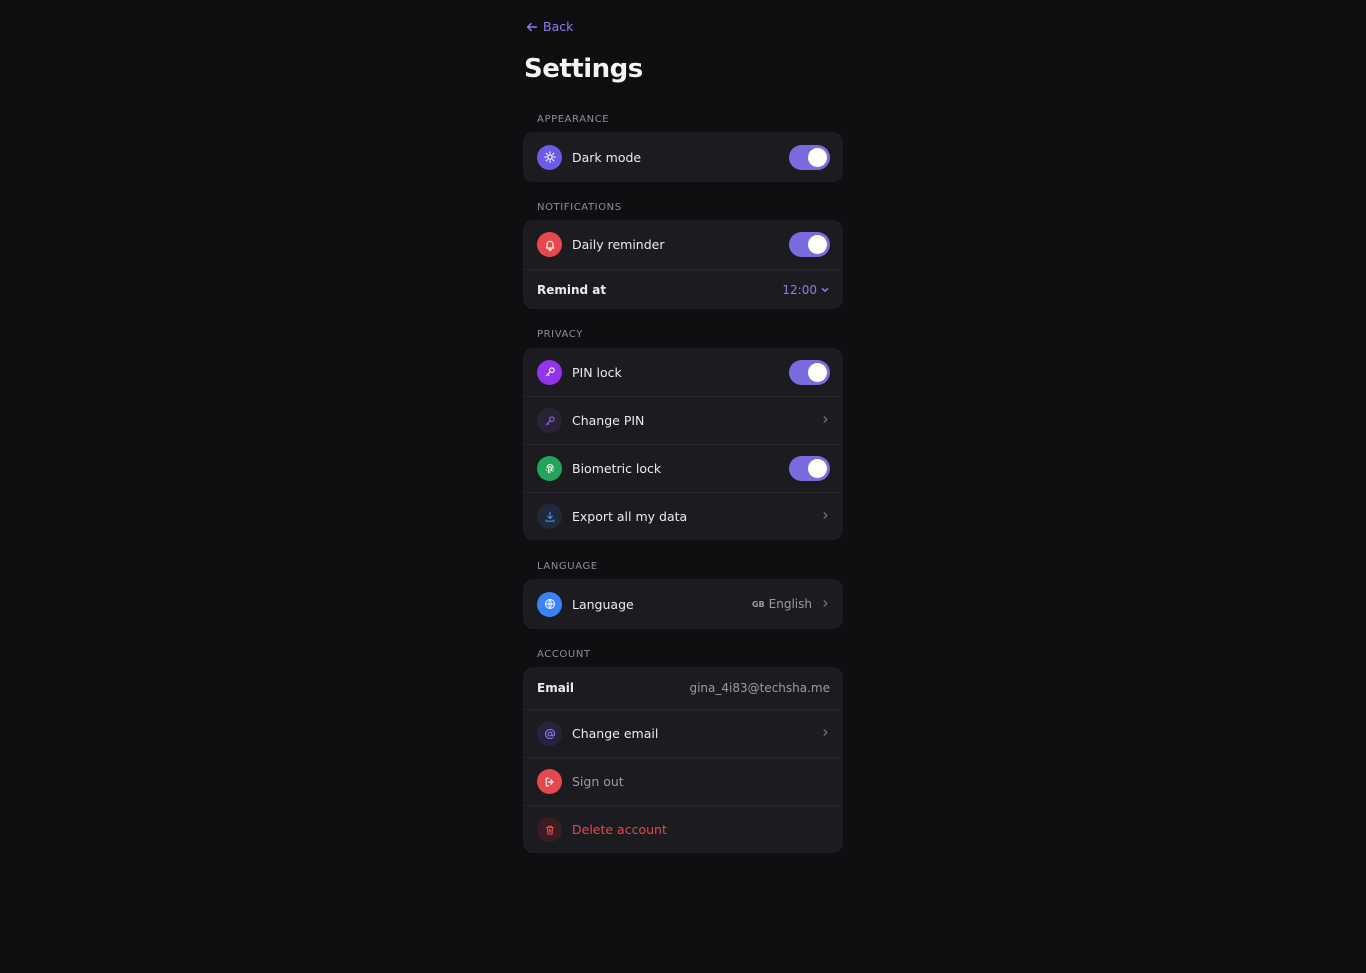 The height and width of the screenshot is (973, 1366). I want to click on dark-mode-row: Dark mode, so click(683, 157).